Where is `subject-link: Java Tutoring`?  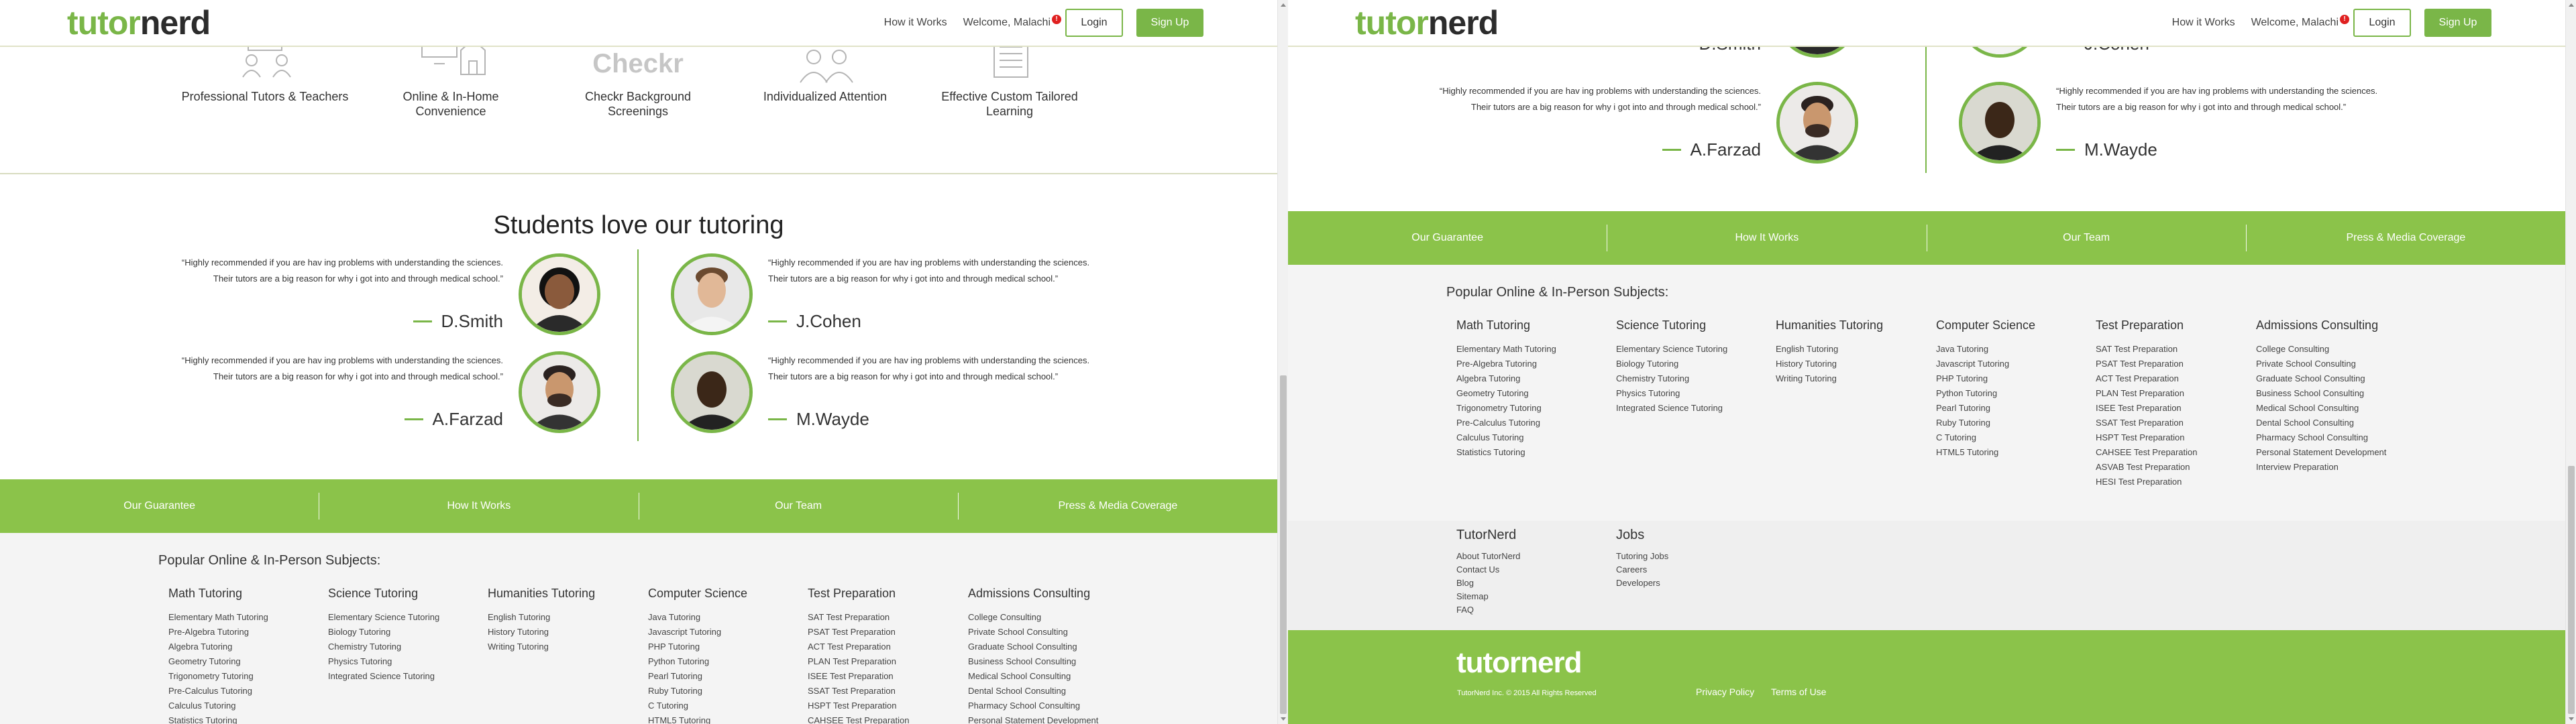 subject-link: Java Tutoring is located at coordinates (2013, 349).